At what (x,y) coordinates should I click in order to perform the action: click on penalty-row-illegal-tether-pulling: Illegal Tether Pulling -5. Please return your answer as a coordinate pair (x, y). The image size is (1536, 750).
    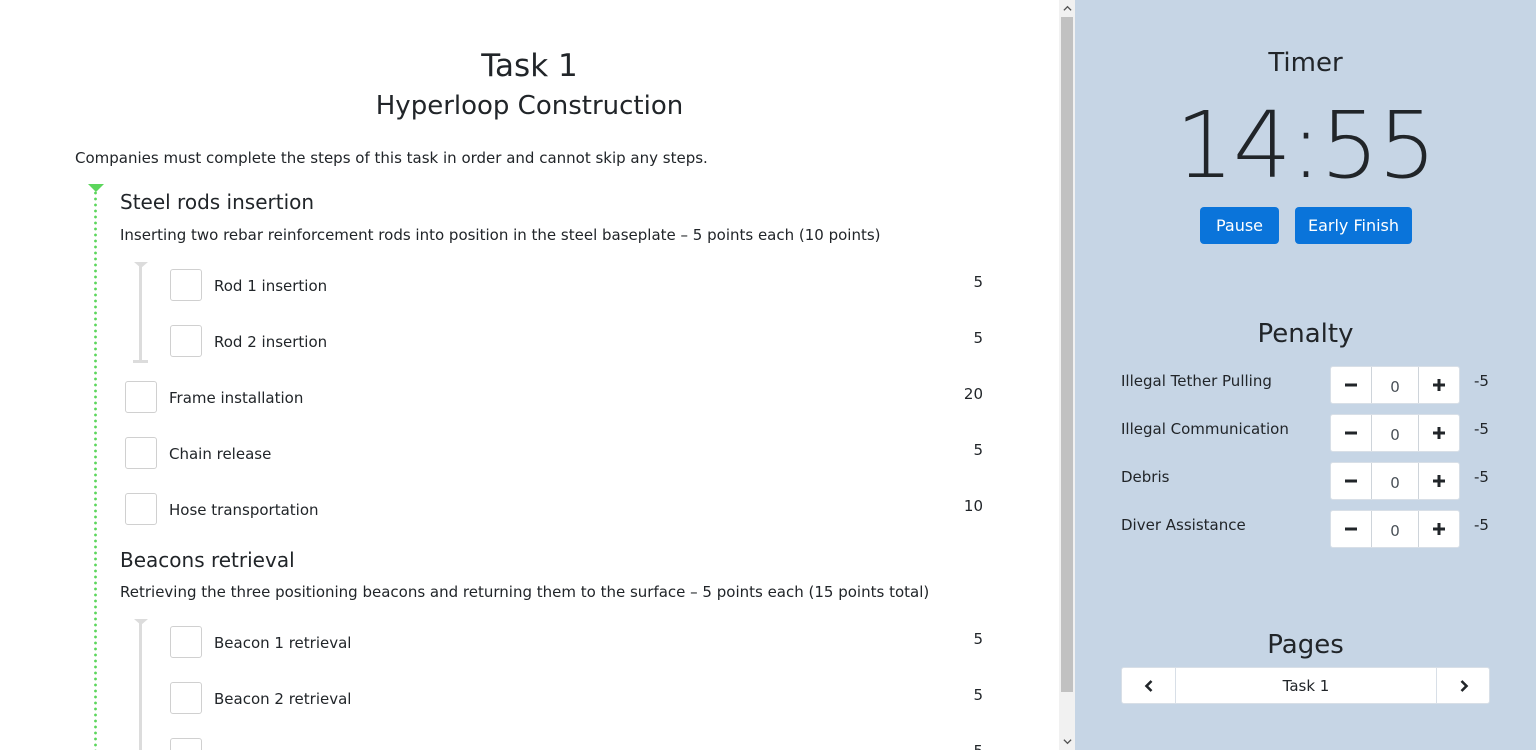
    Looking at the image, I should click on (1305, 385).